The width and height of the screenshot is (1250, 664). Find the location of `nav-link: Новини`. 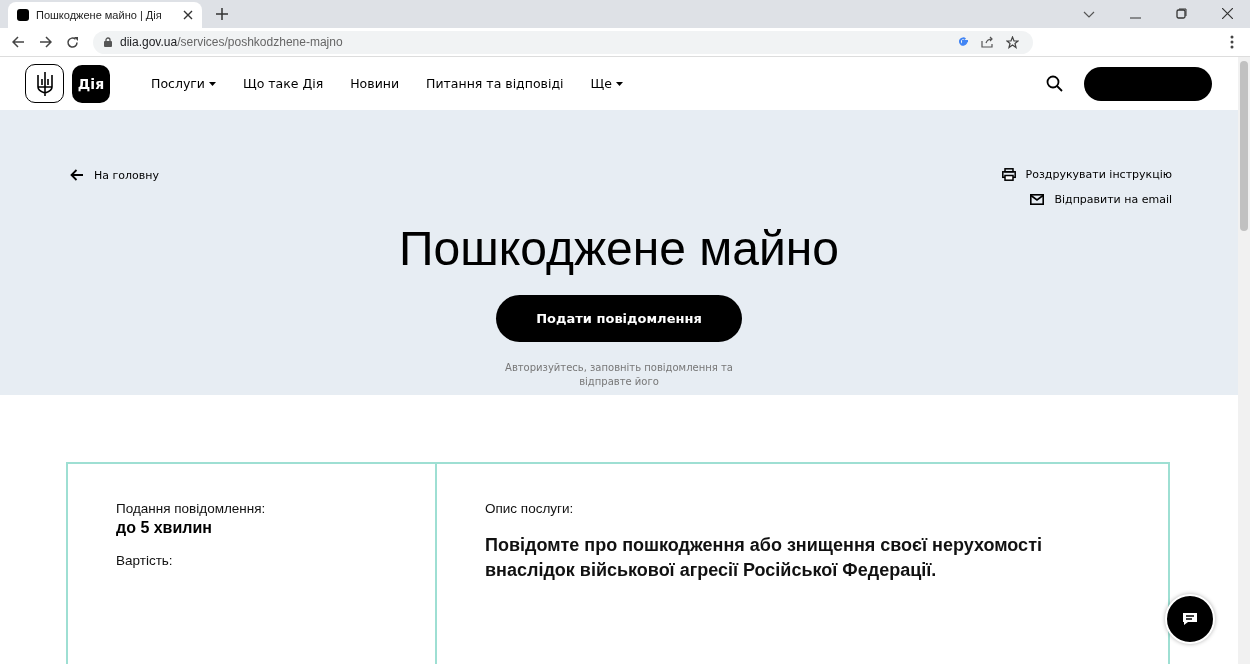

nav-link: Новини is located at coordinates (375, 84).